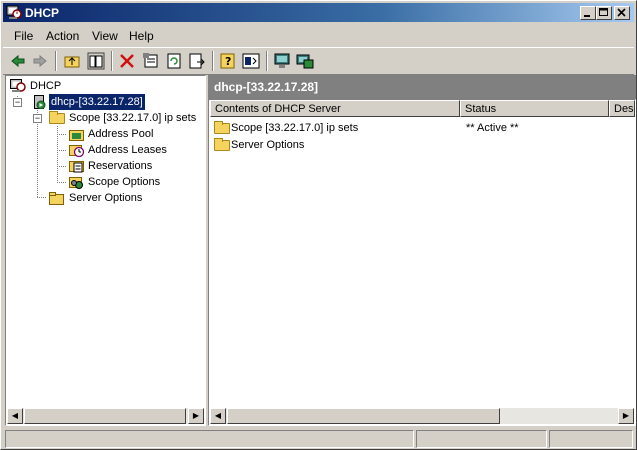 The width and height of the screenshot is (637, 450). Describe the element at coordinates (124, 182) in the screenshot. I see `tree-item-label: Scope Options` at that location.